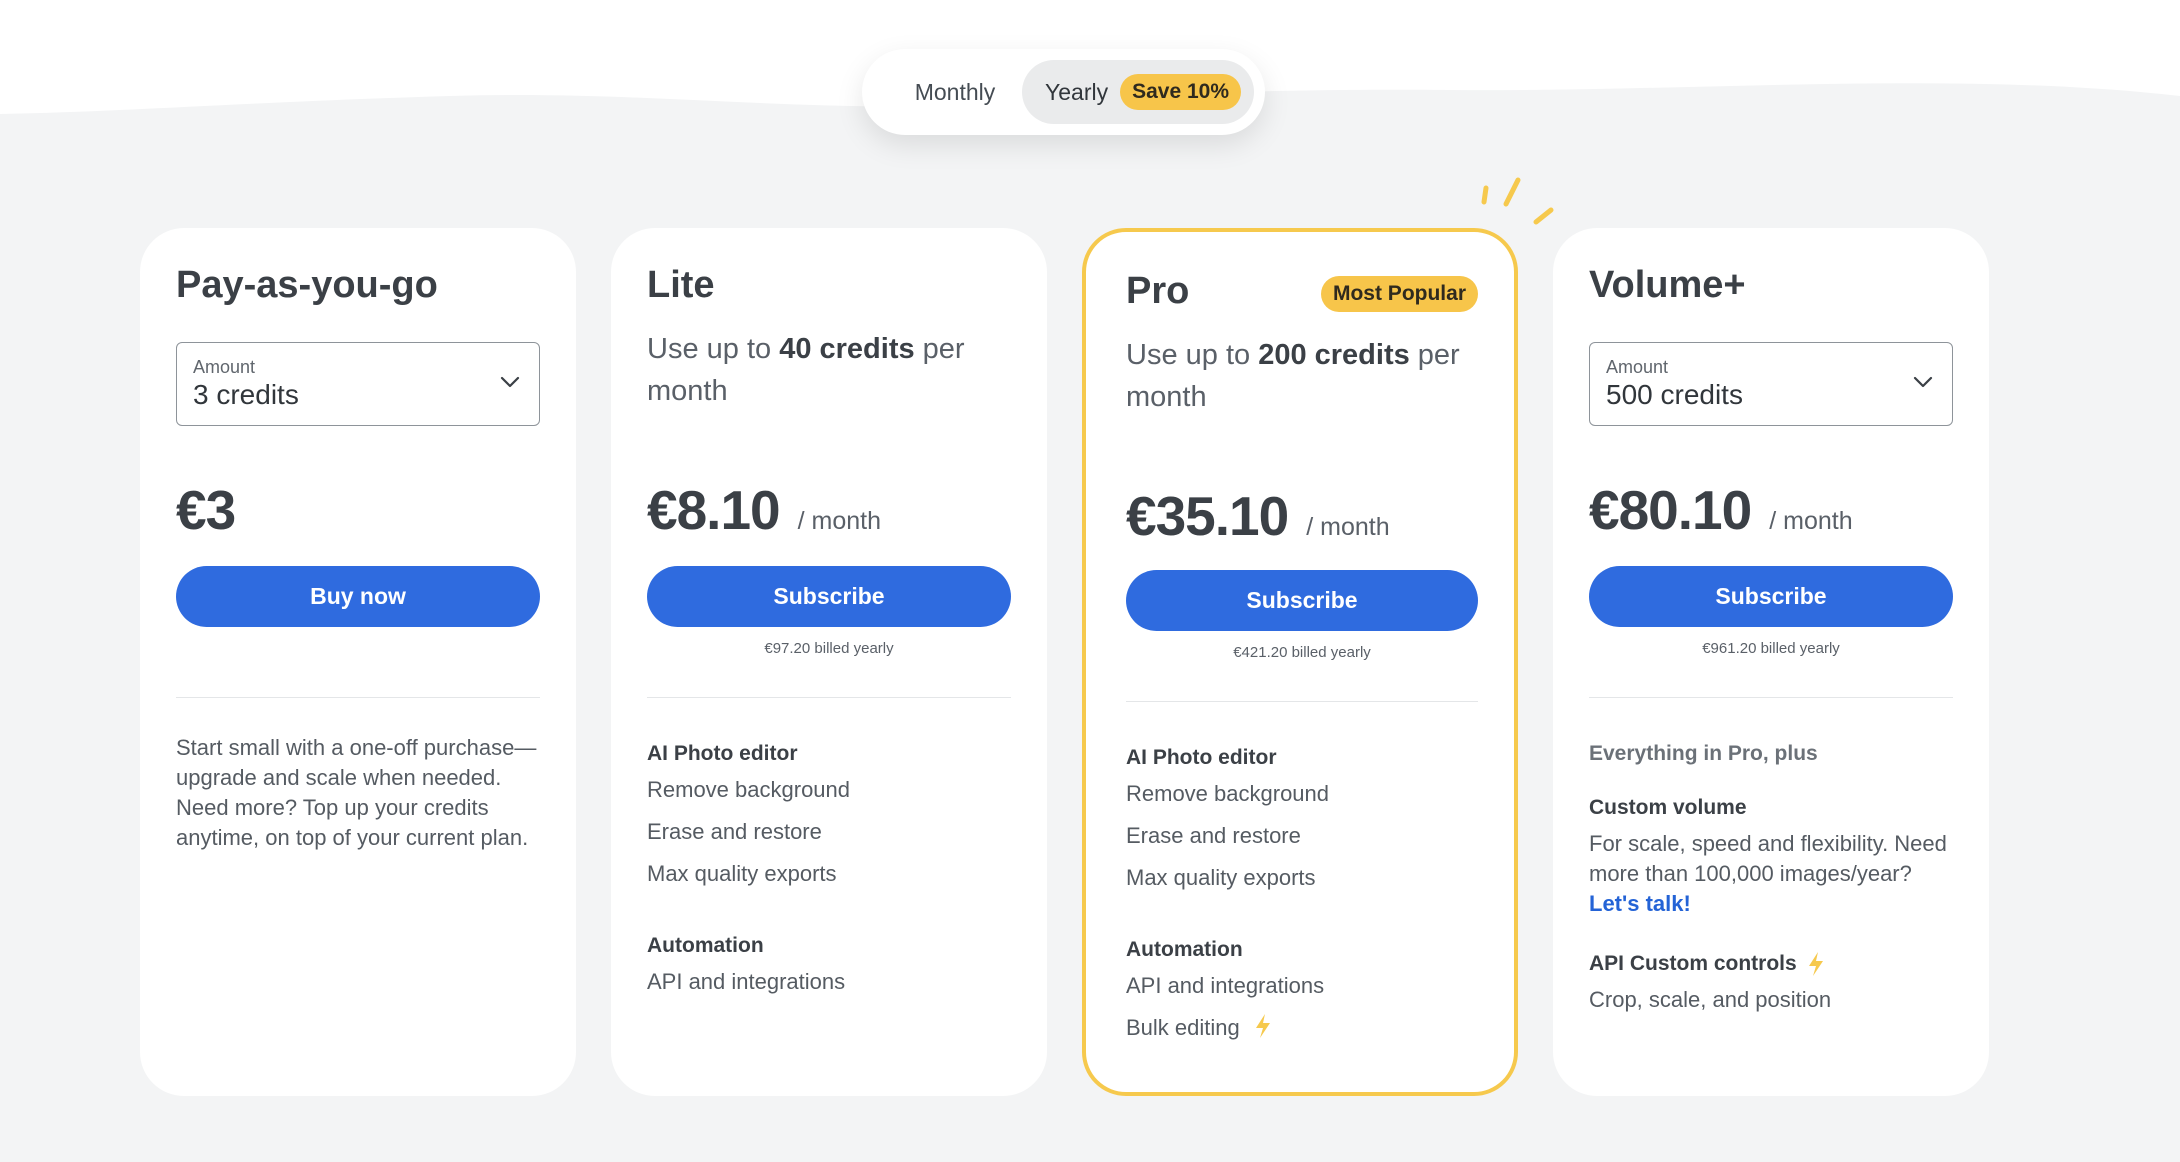 This screenshot has width=2180, height=1162. What do you see at coordinates (1693, 963) in the screenshot?
I see `feature-group-heading: API Custom controls` at bounding box center [1693, 963].